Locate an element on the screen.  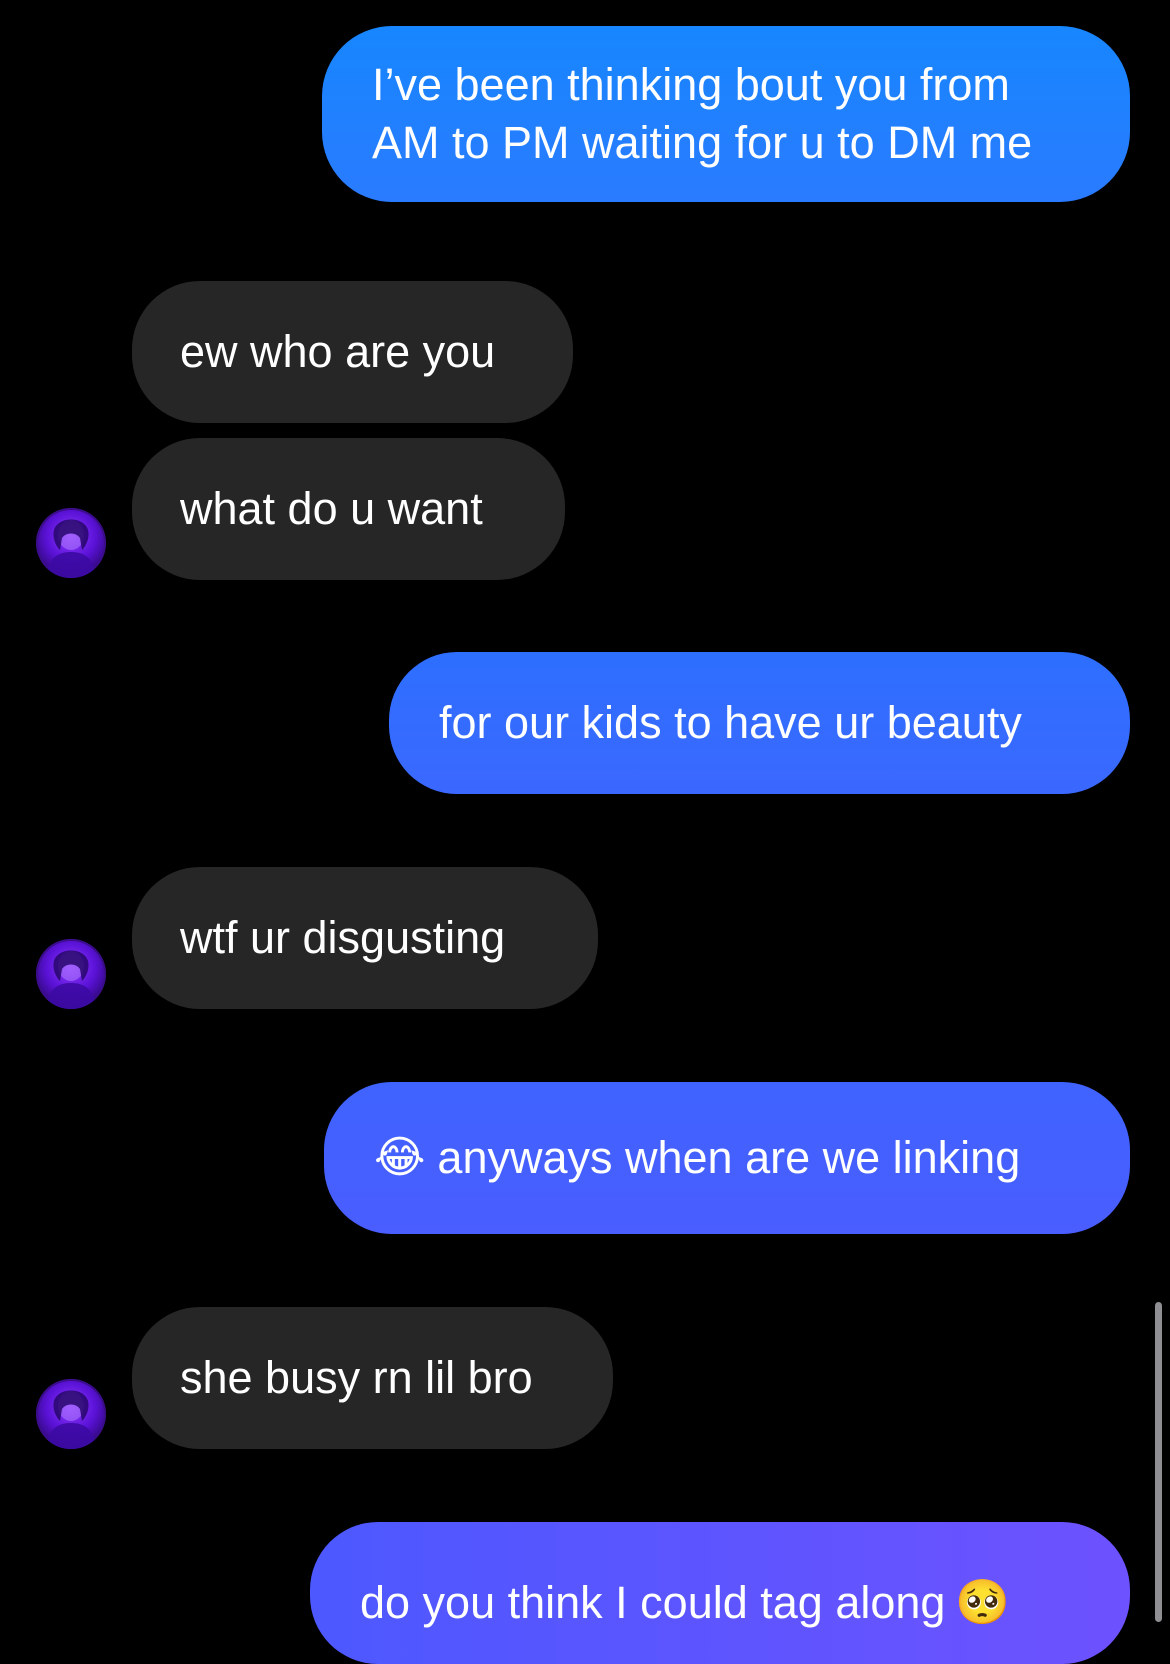
message-text: wtf ur disgusting is located at coordinates (343, 937).